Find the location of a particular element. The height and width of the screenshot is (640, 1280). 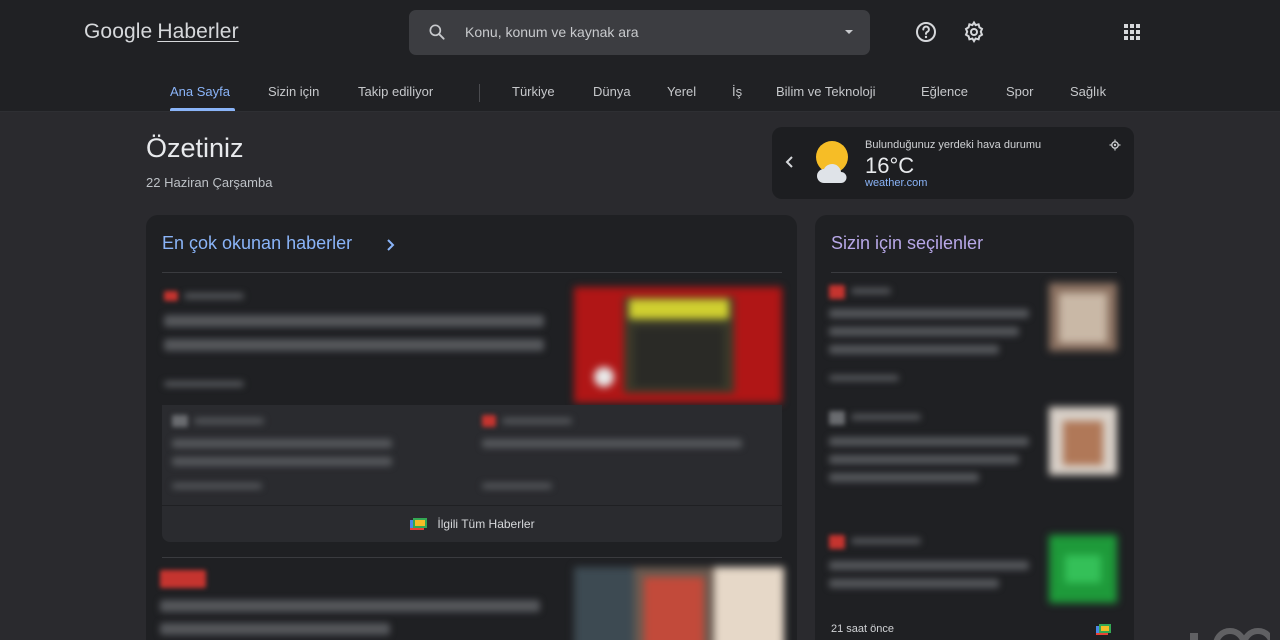

weather-caption: Bulunduğunuz yerdeki hava durumu is located at coordinates (953, 145).